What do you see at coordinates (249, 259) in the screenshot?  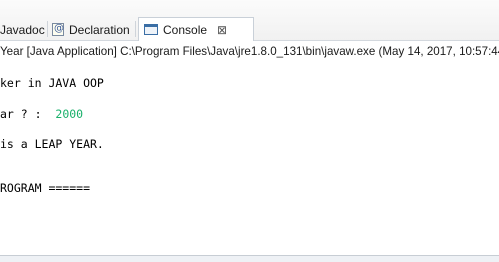 I see `status-strip` at bounding box center [249, 259].